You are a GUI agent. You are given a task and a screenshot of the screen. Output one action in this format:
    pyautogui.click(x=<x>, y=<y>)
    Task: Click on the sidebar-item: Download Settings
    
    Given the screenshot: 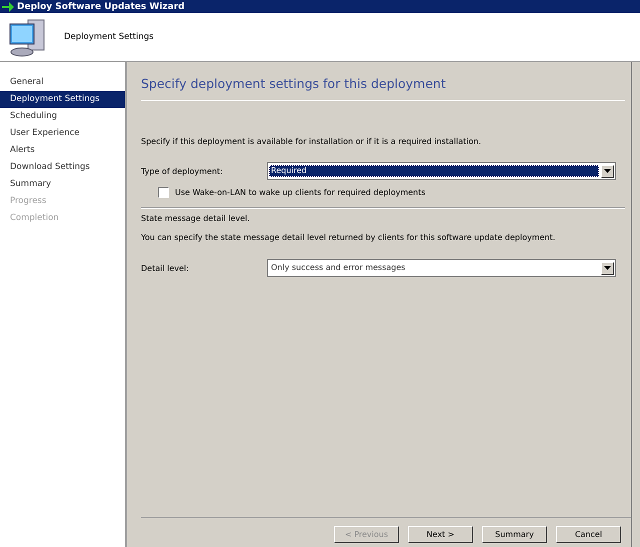 What is the action you would take?
    pyautogui.click(x=62, y=167)
    